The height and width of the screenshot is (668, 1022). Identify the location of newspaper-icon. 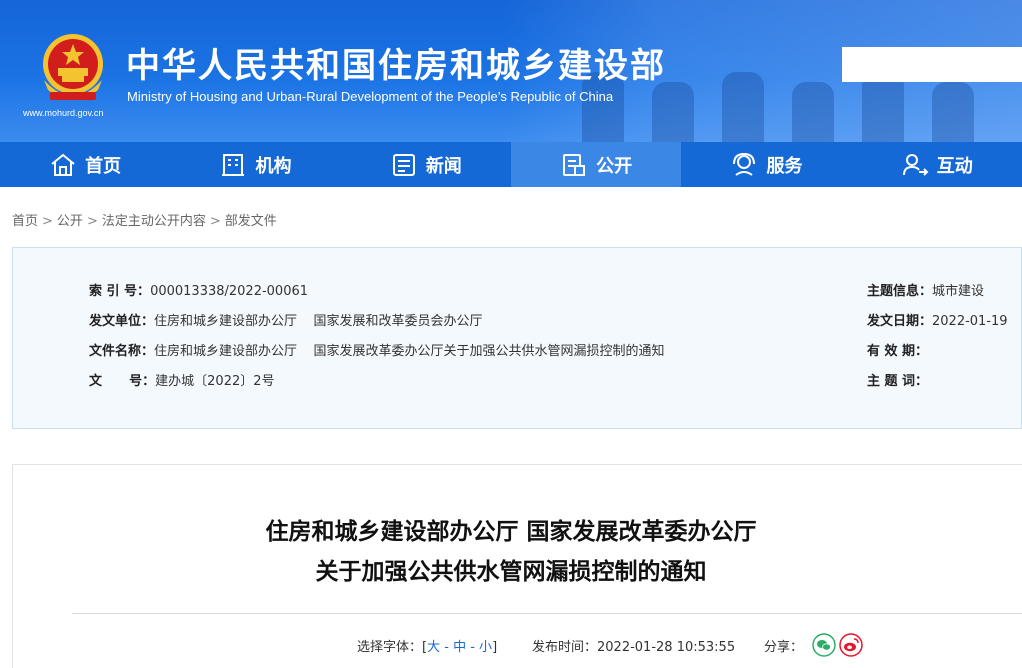
(403, 164).